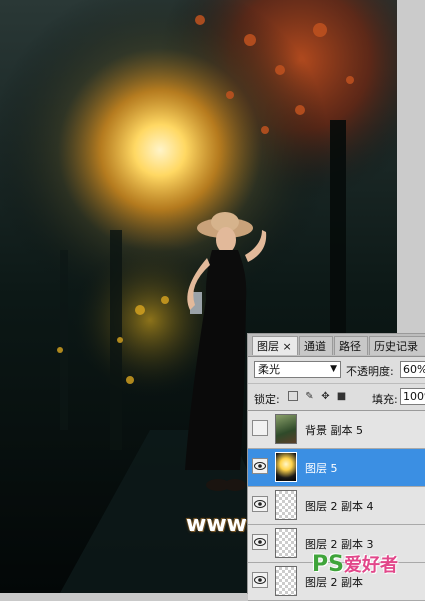 Image resolution: width=425 pixels, height=601 pixels. I want to click on layer-row: 图层 2 副本 4, so click(336, 506).